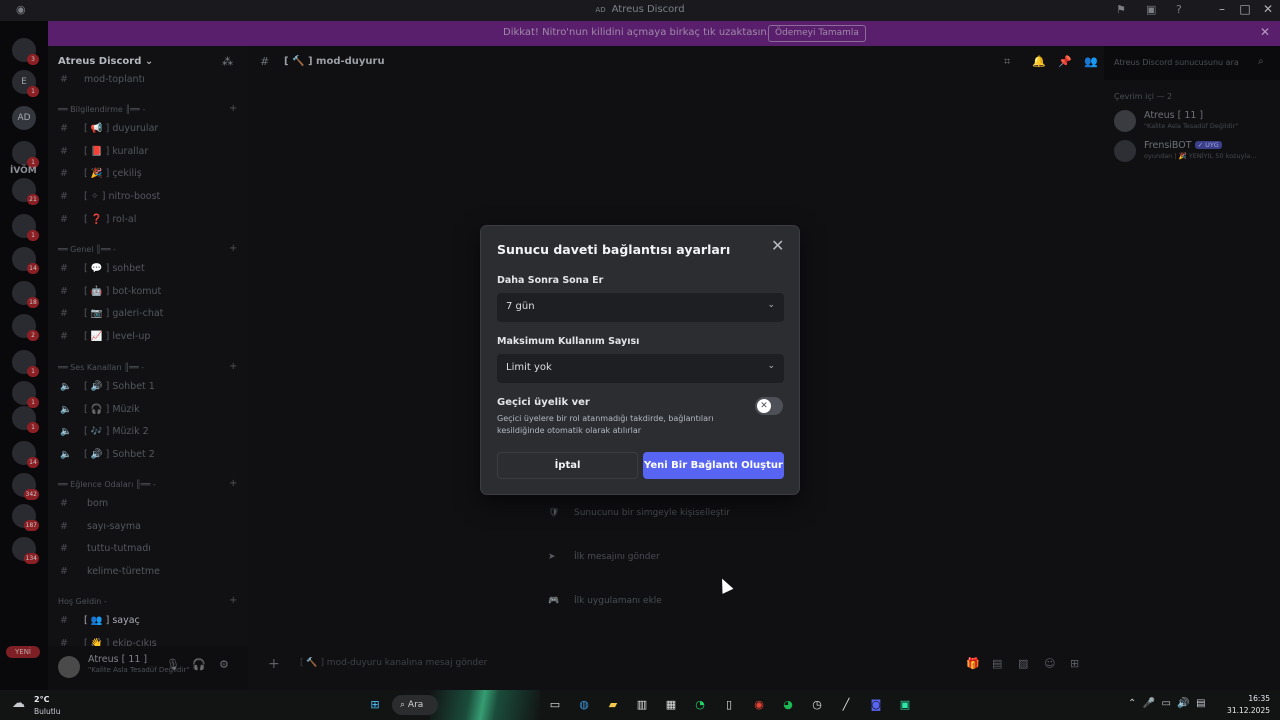 This screenshot has width=1280, height=720. I want to click on gift-icon: 🎁, so click(973, 663).